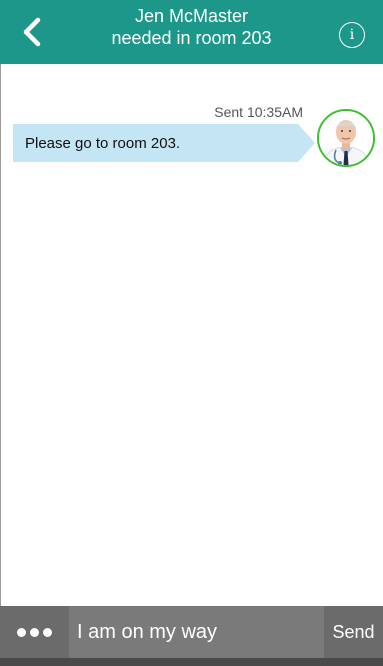  Describe the element at coordinates (191, 662) in the screenshot. I see `bottom-strip` at that location.